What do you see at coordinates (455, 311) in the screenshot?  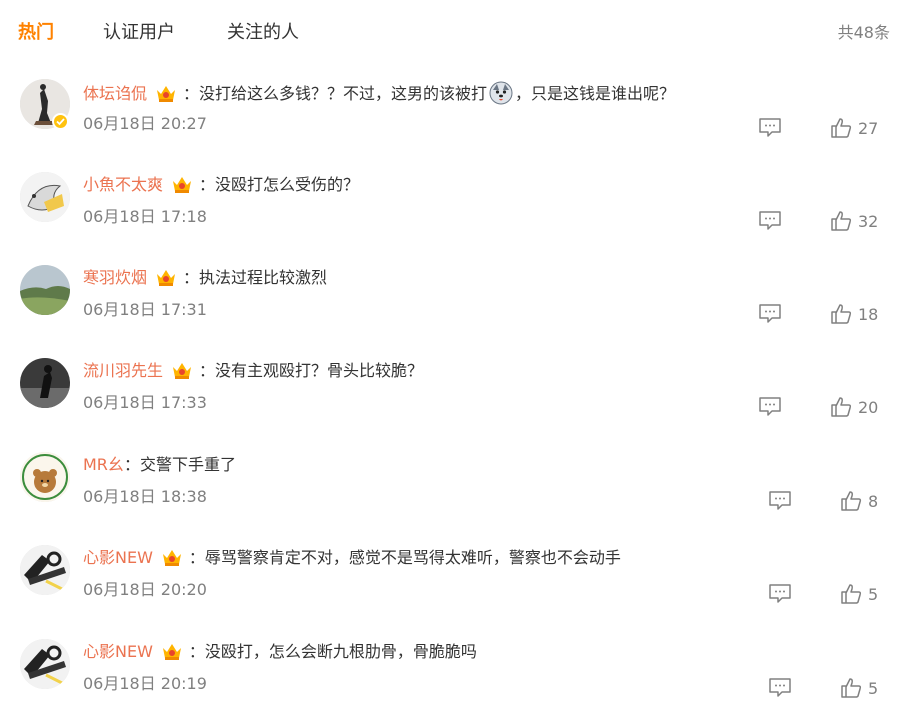 I see `comment-item: 寒羽炊烟 ：执法过程比较激烈 06月18日 17:31 18` at bounding box center [455, 311].